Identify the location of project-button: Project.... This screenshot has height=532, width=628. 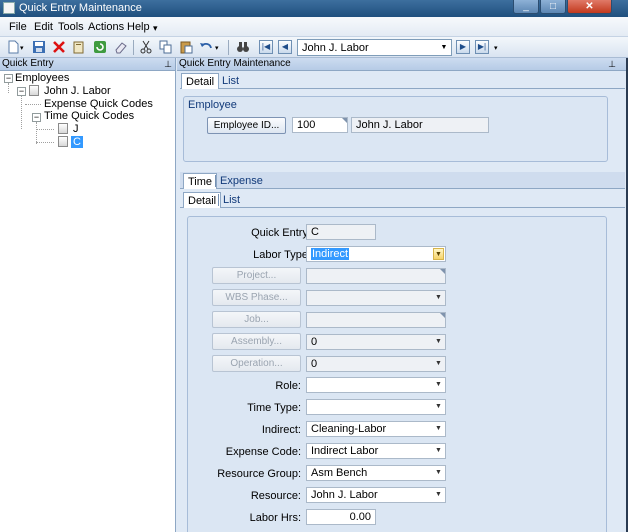
(256, 275).